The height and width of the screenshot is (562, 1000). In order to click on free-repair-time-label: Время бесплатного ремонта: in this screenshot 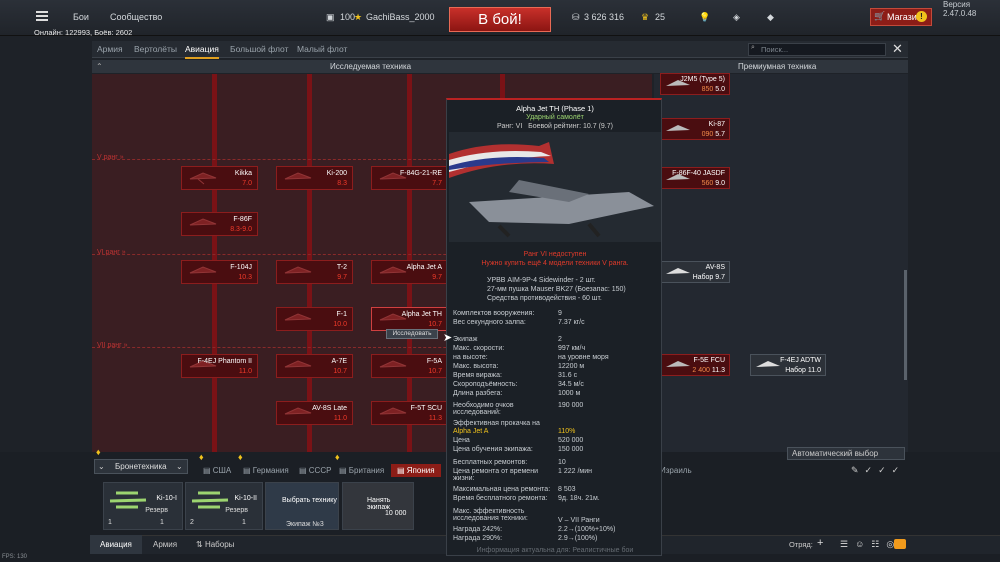, I will do `click(500, 498)`.